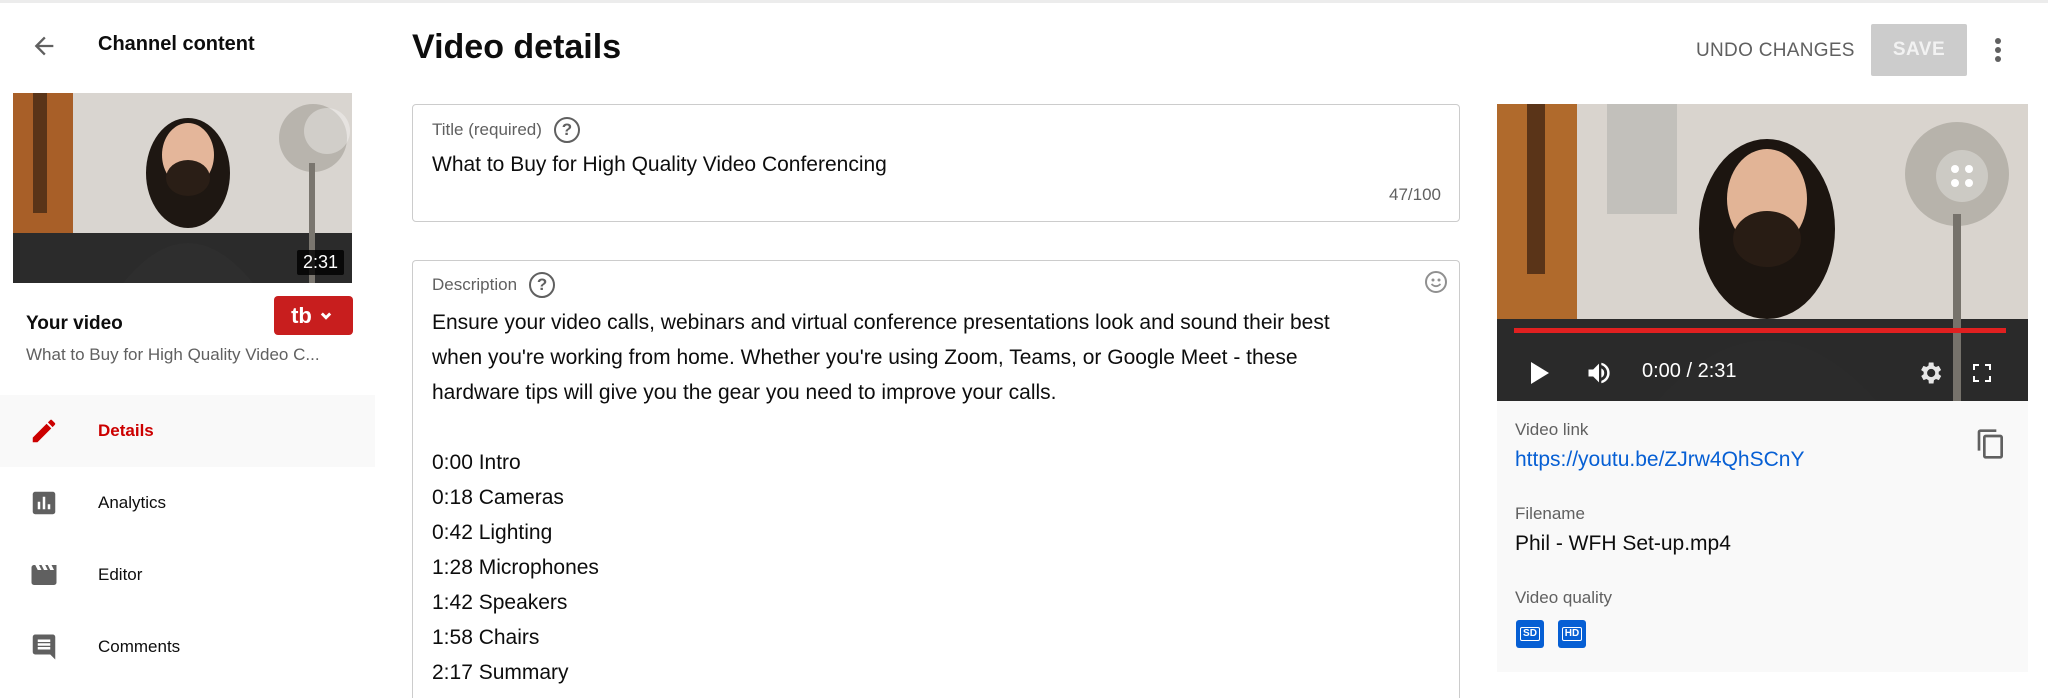 Image resolution: width=2048 pixels, height=698 pixels. What do you see at coordinates (1760, 330) in the screenshot?
I see `progress-bar` at bounding box center [1760, 330].